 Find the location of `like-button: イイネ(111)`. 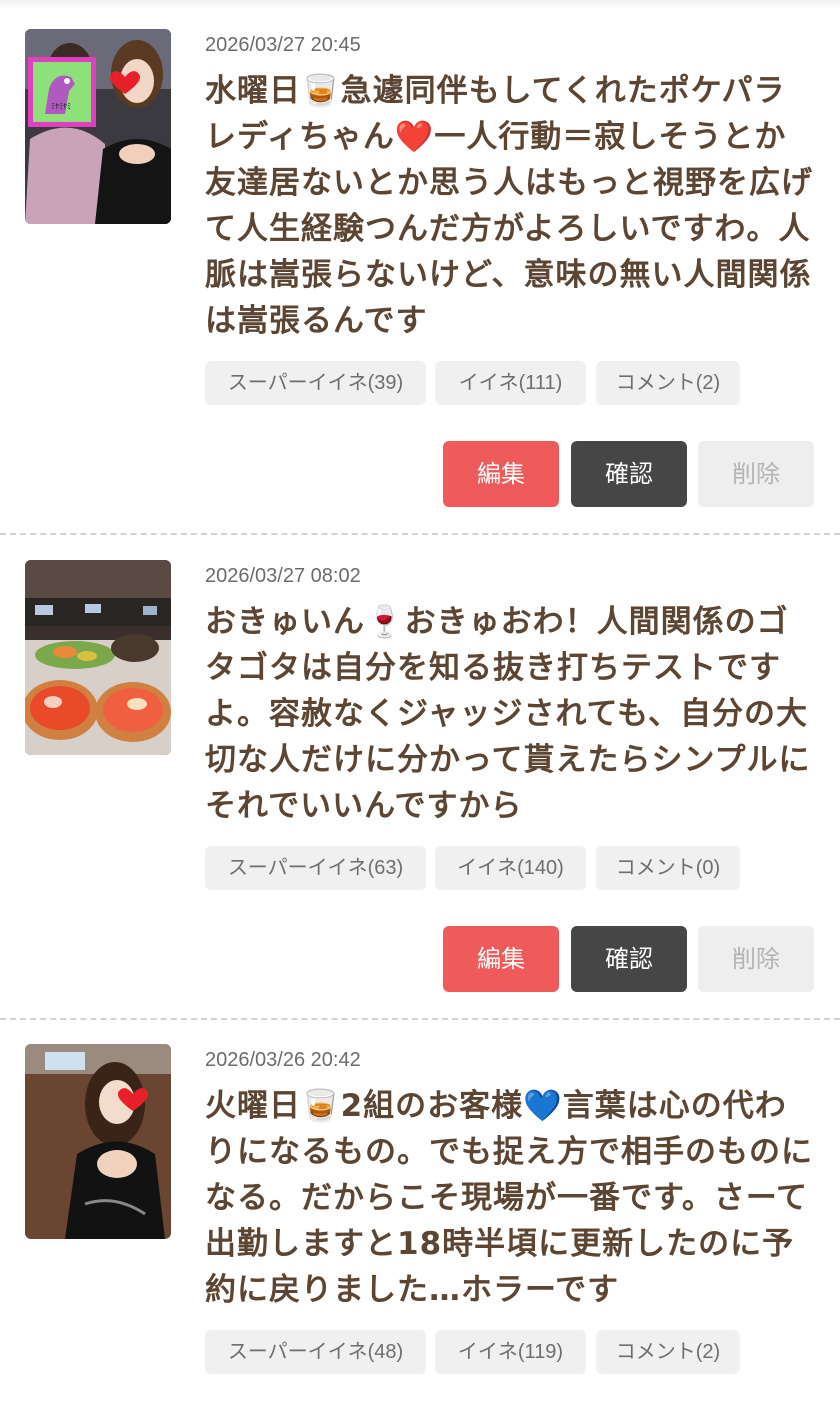

like-button: イイネ(111) is located at coordinates (510, 383).